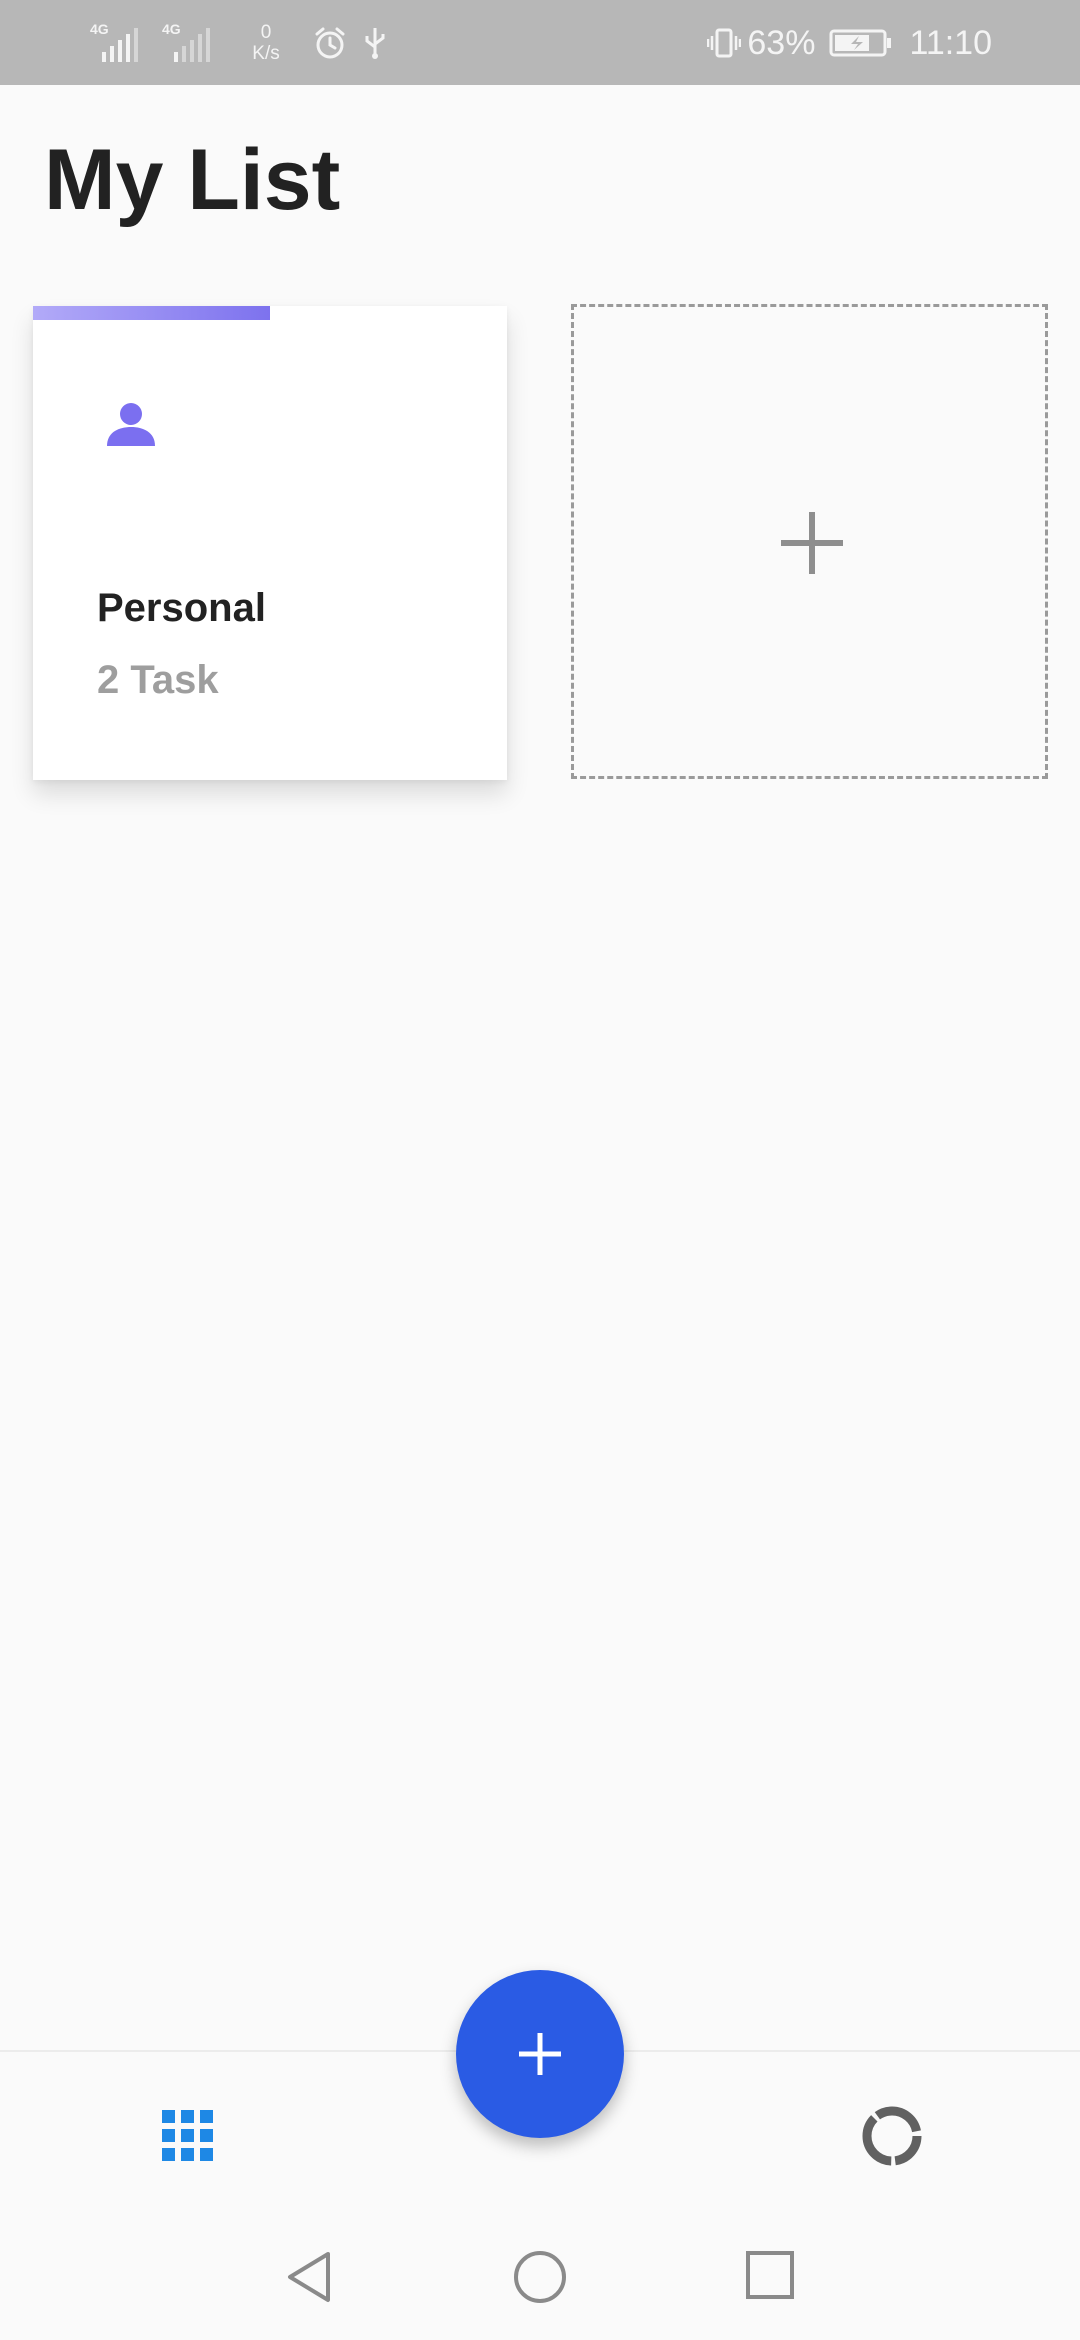 The image size is (1080, 2340). What do you see at coordinates (131, 424) in the screenshot?
I see `person-icon` at bounding box center [131, 424].